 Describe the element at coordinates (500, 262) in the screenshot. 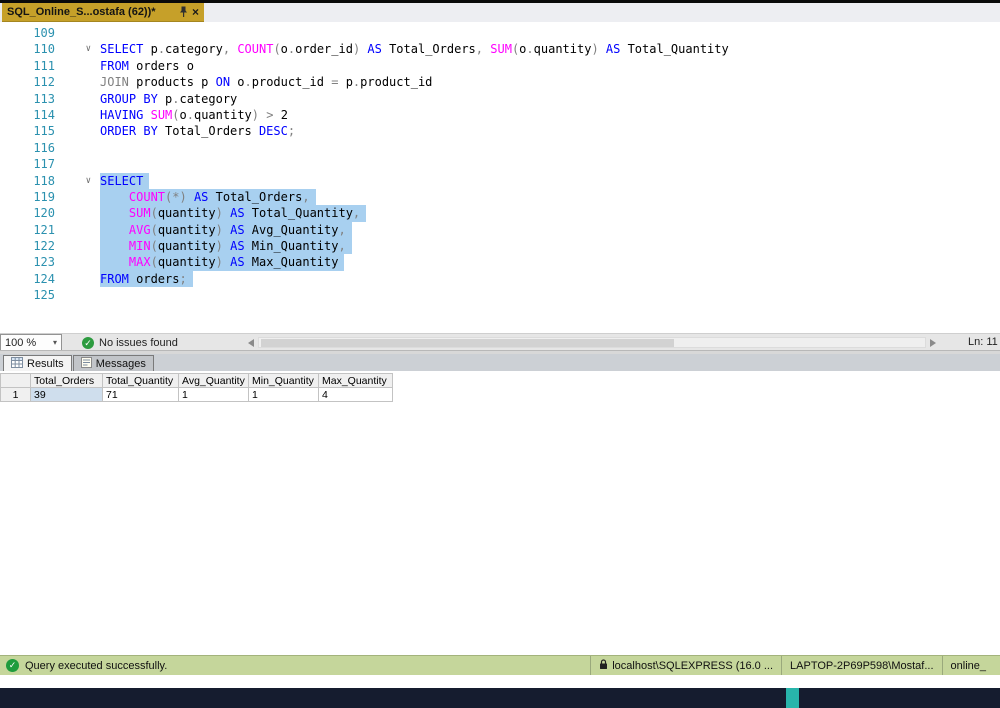

I see `code-line: 123 MAX(quantity) AS Max_Quantity` at that location.